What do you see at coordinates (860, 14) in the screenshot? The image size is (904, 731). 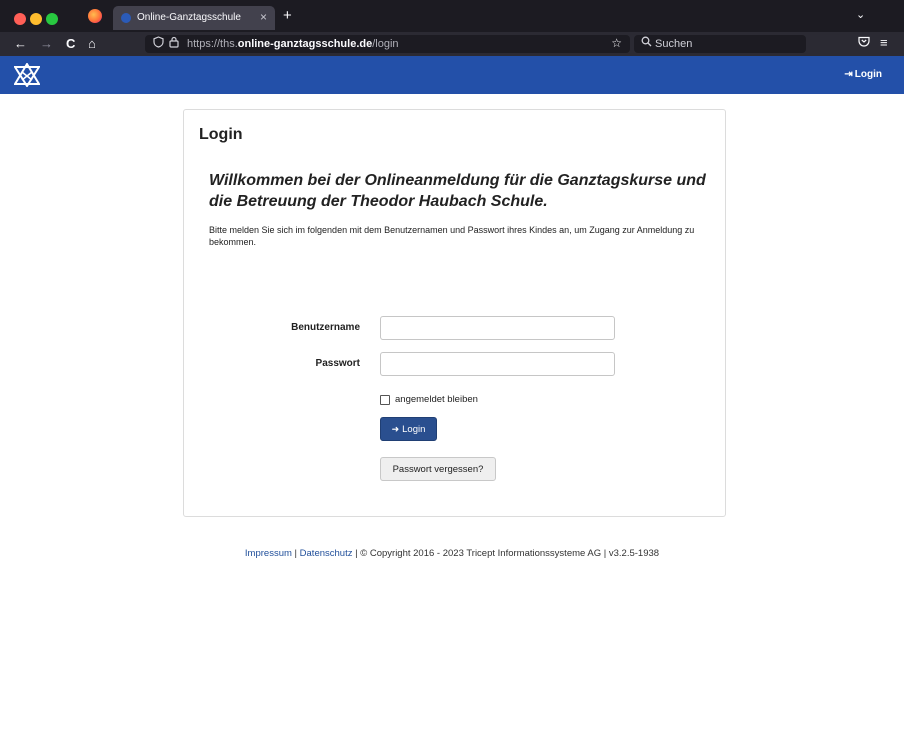 I see `list-tabs-icon: ⌄` at bounding box center [860, 14].